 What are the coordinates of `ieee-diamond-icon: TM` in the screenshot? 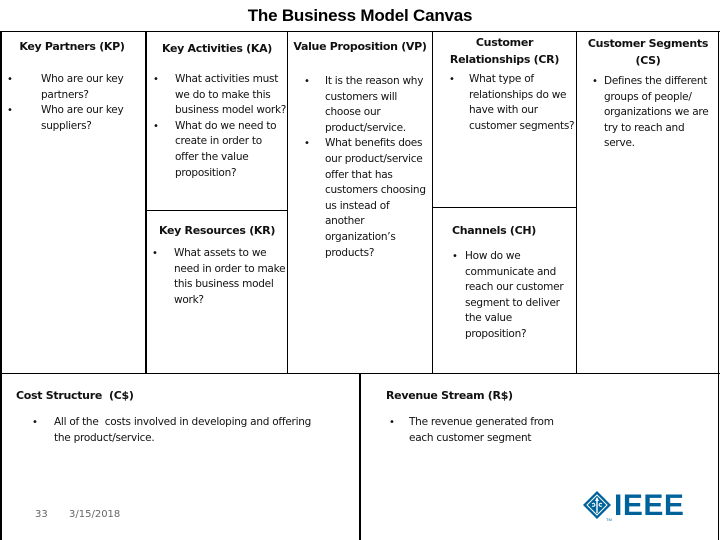 It's located at (597, 506).